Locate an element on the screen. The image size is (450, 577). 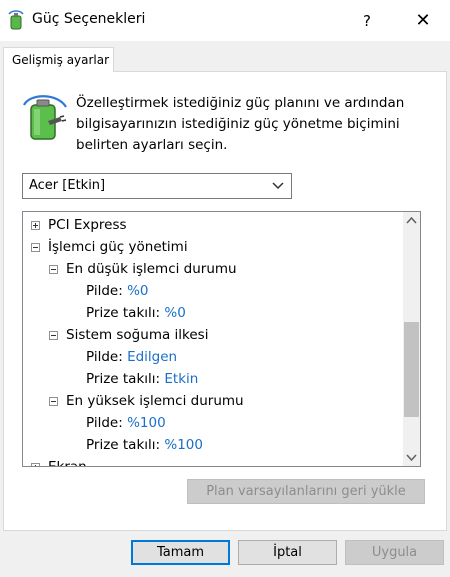
cooling-battery: Pilde: Edilgen is located at coordinates (131, 357).